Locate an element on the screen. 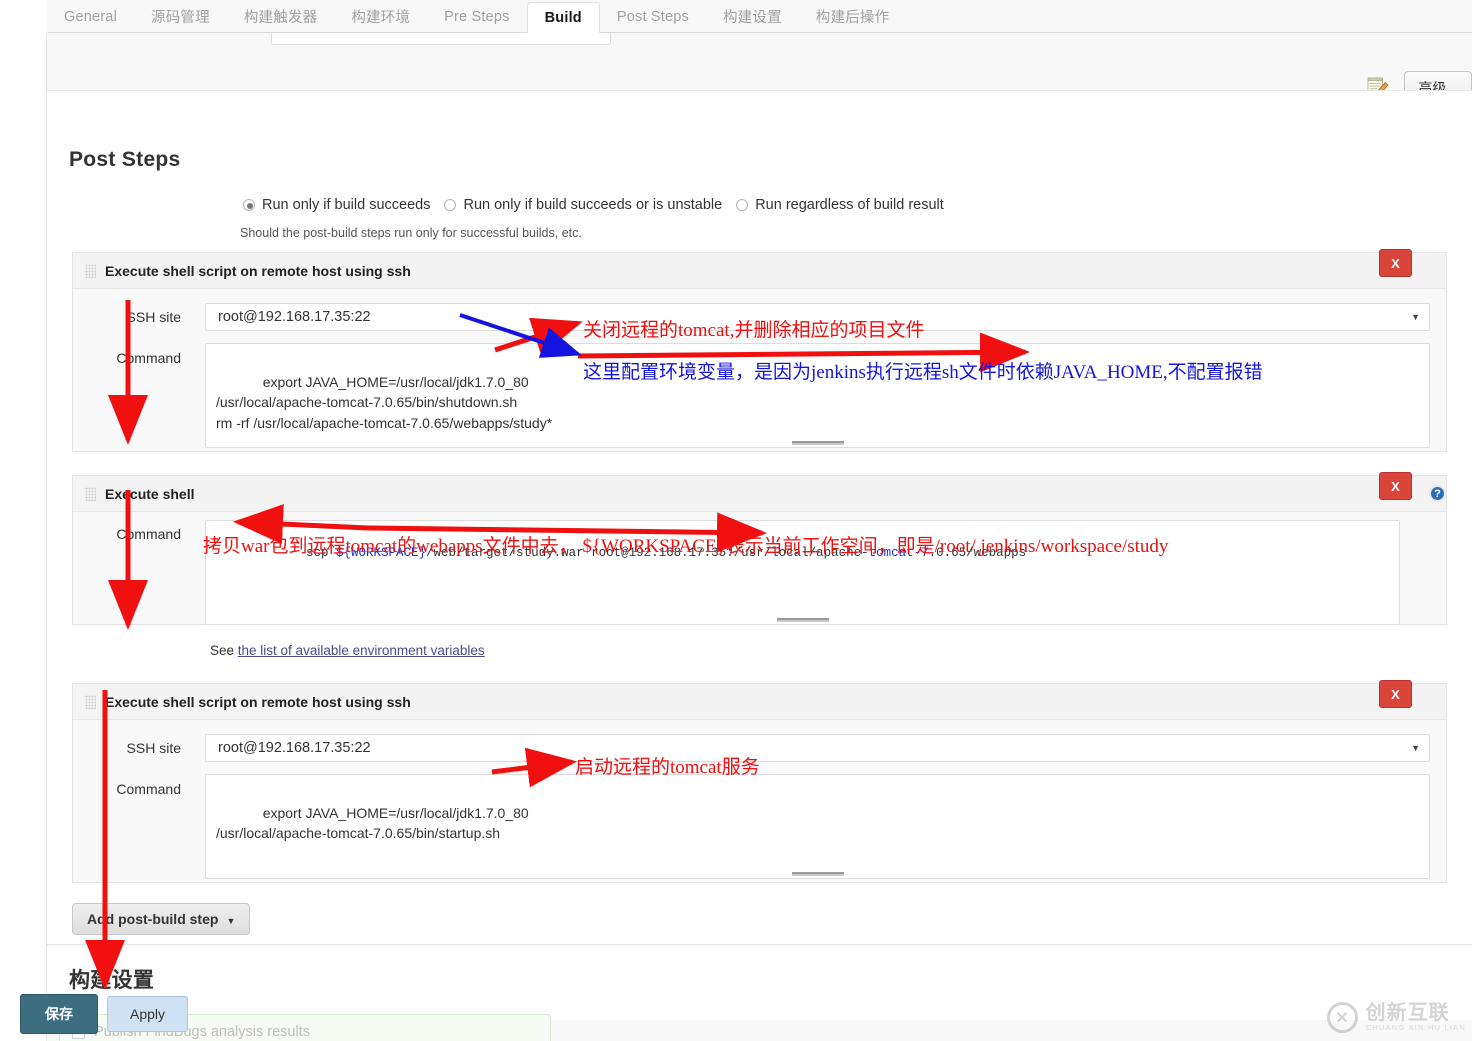  radio-run-regardless: Run regardless of build result is located at coordinates (840, 205).